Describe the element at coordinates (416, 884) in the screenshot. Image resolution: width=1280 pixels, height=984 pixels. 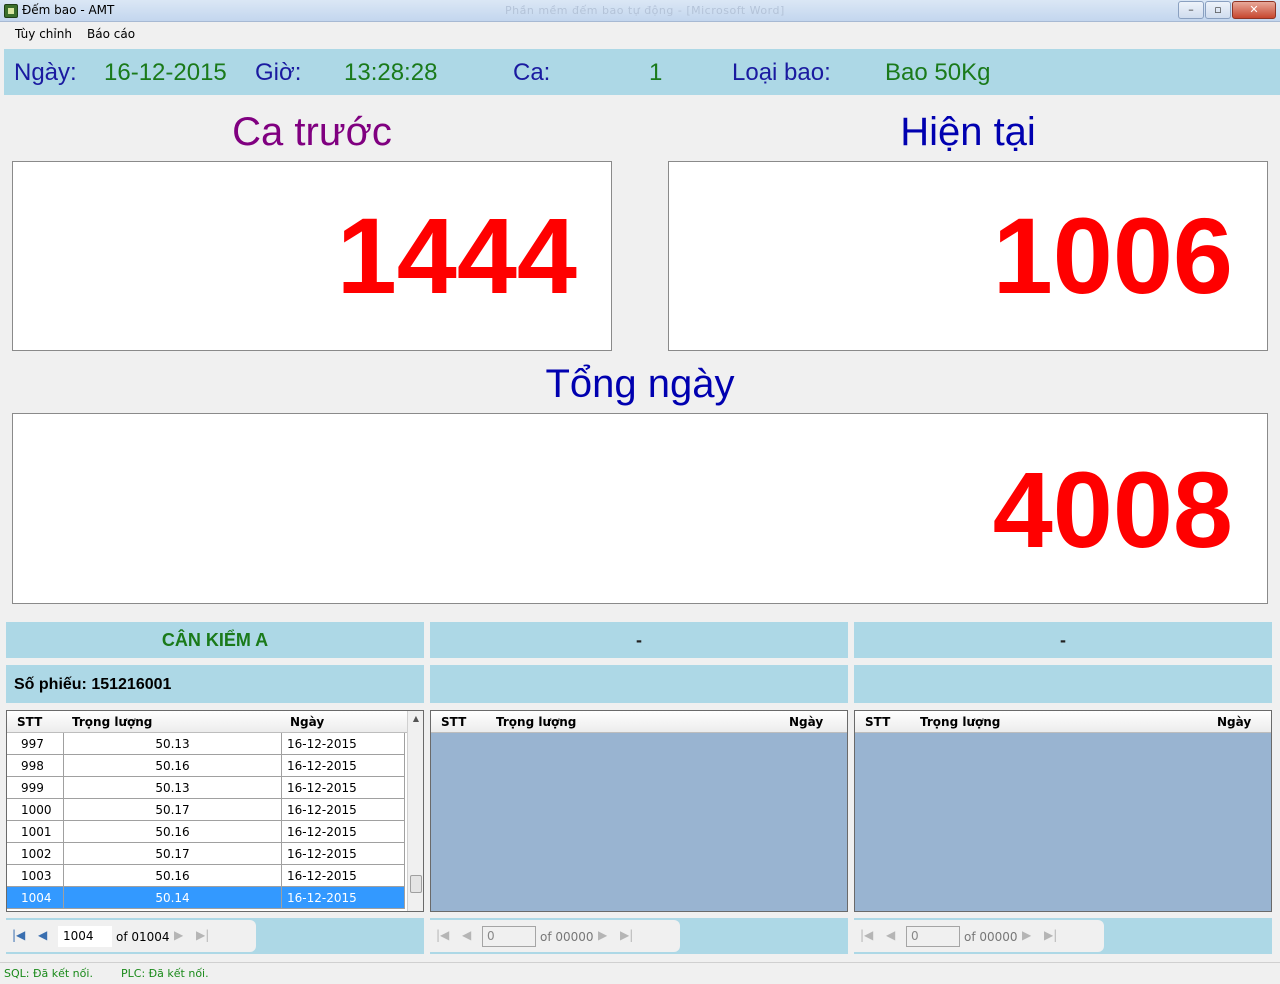
I see `scroll-thumb` at that location.